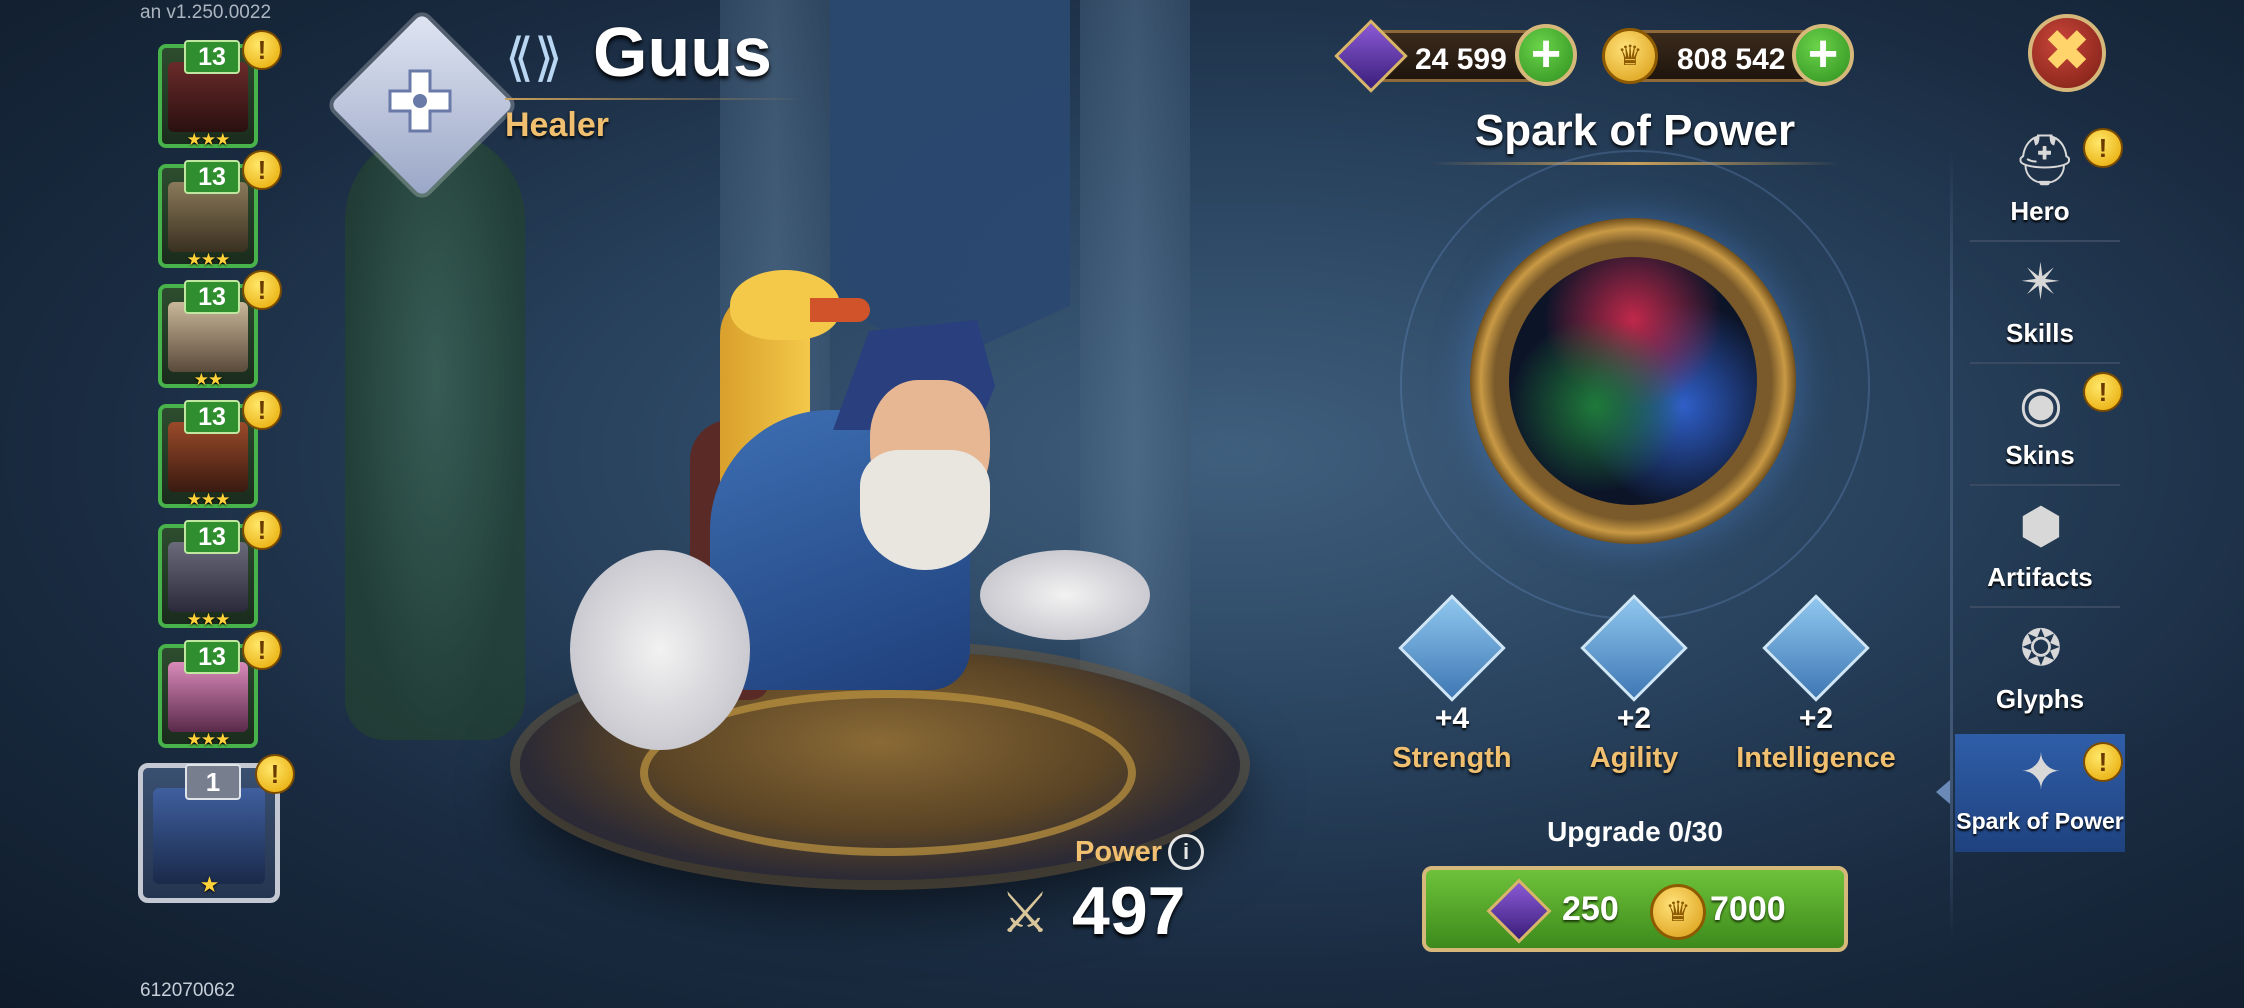  Describe the element at coordinates (188, 990) in the screenshot. I see `player-id-label: 612070062` at that location.